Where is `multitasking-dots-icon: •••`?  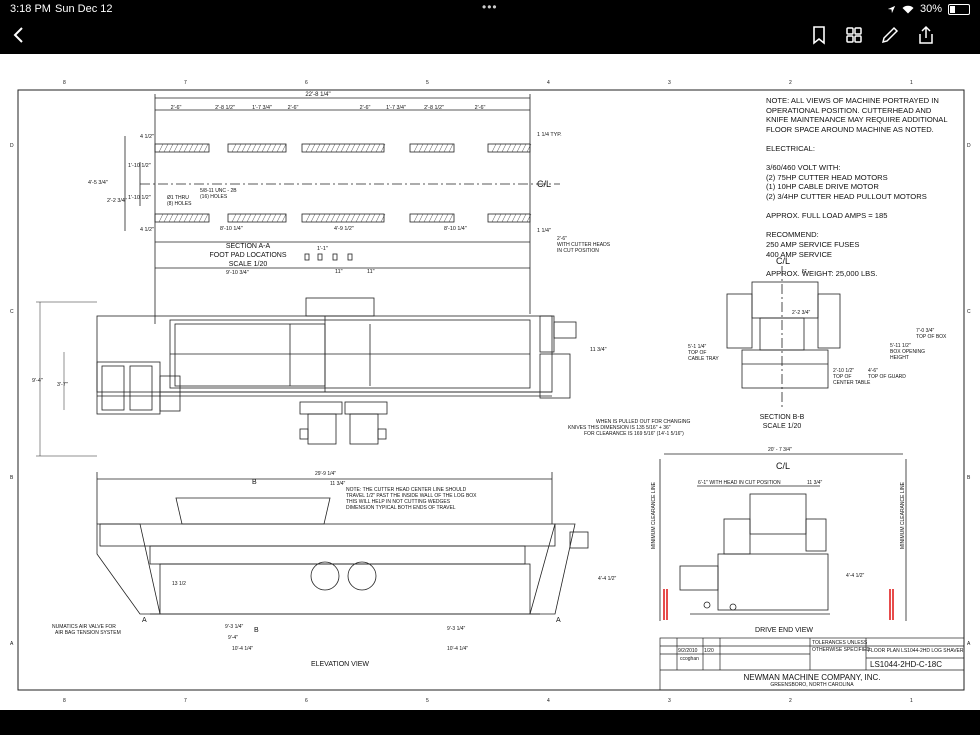 multitasking-dots-icon: ••• is located at coordinates (490, 7).